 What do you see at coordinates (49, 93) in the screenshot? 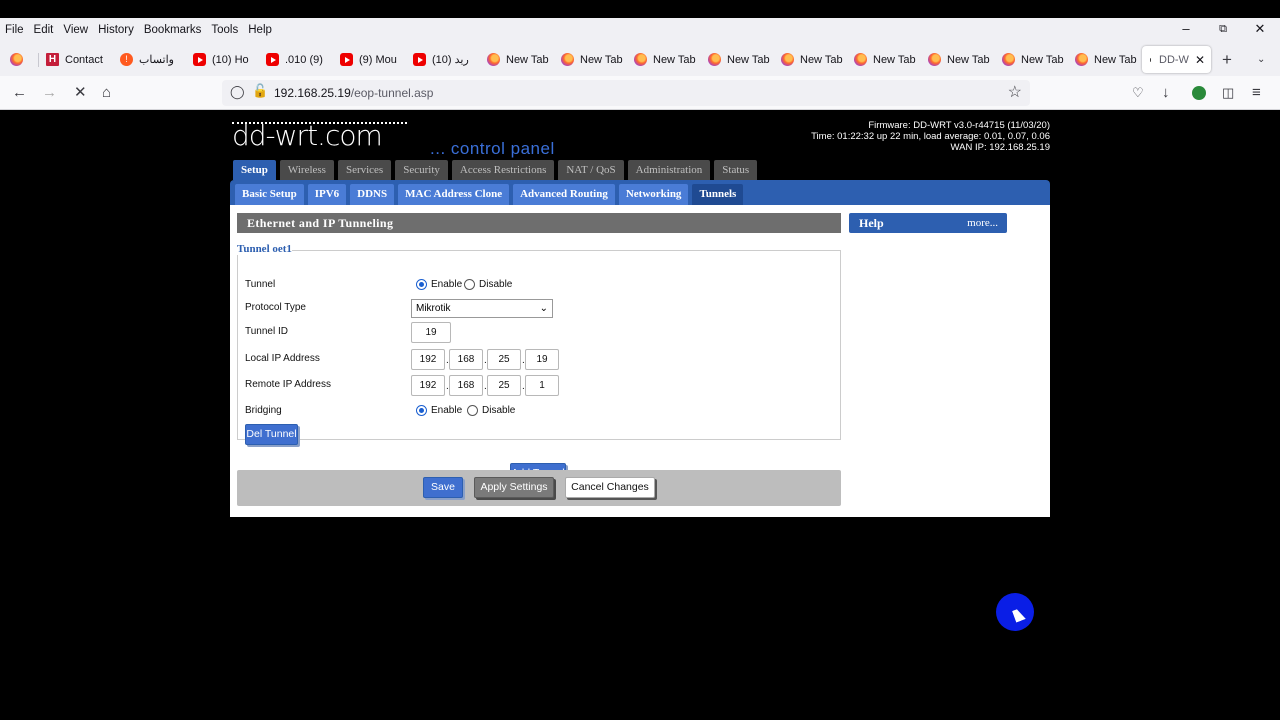
I see `forward-icon: →` at bounding box center [49, 93].